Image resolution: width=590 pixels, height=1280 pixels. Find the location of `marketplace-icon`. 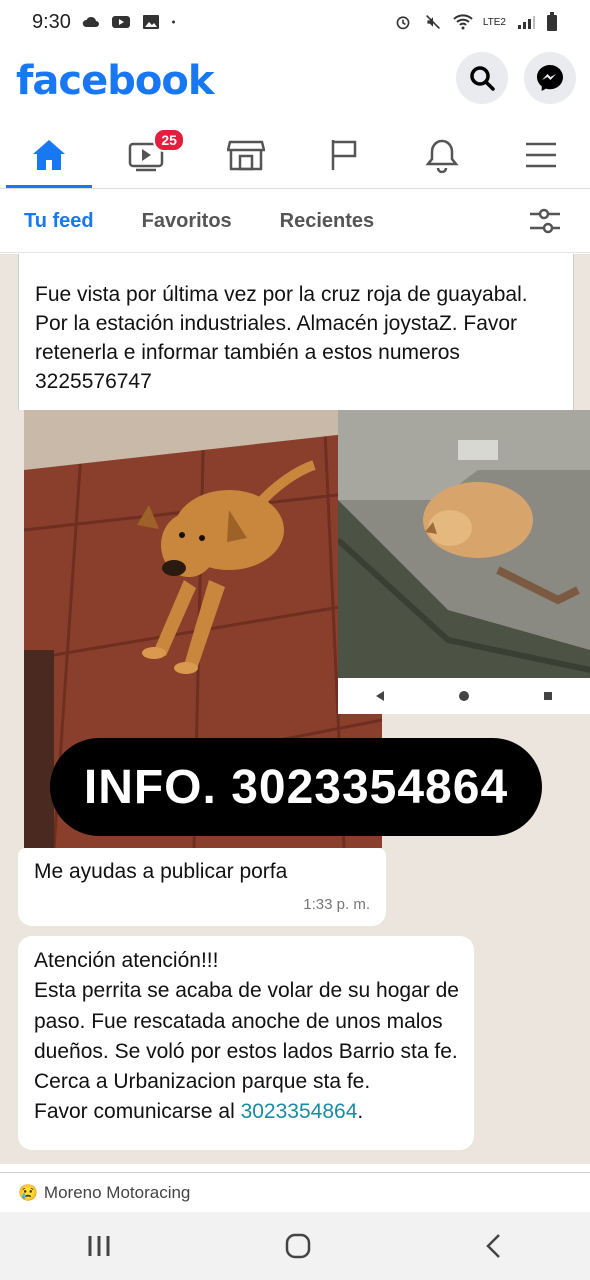

marketplace-icon is located at coordinates (245, 155).